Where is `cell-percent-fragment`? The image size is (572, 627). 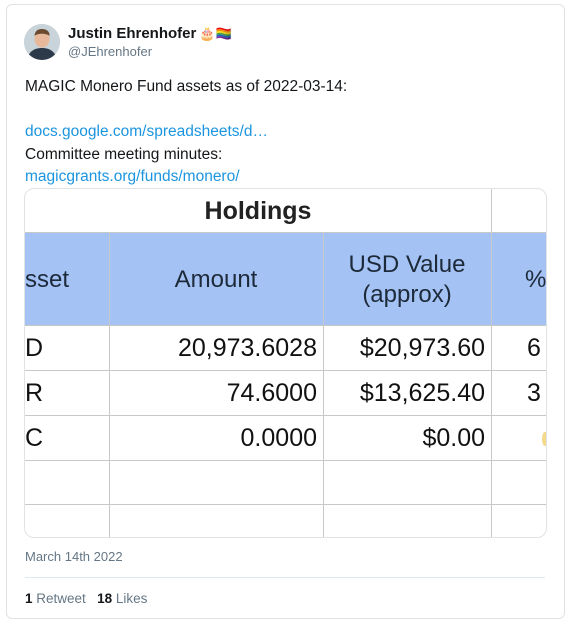 cell-percent-fragment is located at coordinates (544, 439).